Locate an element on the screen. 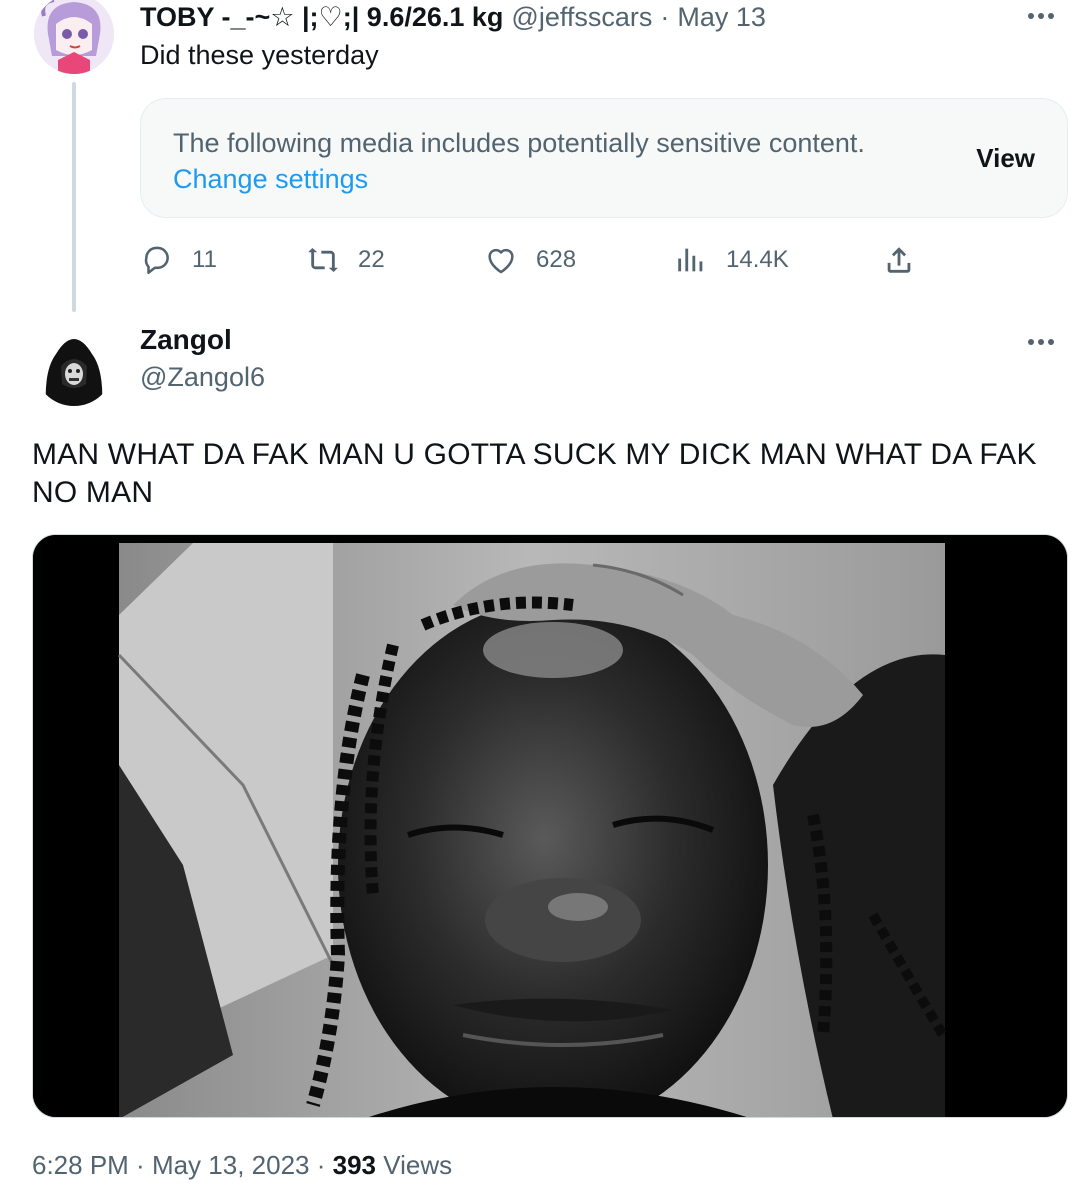 Image resolution: width=1083 pixels, height=1200 pixels. avatar-zangol is located at coordinates (74, 366).